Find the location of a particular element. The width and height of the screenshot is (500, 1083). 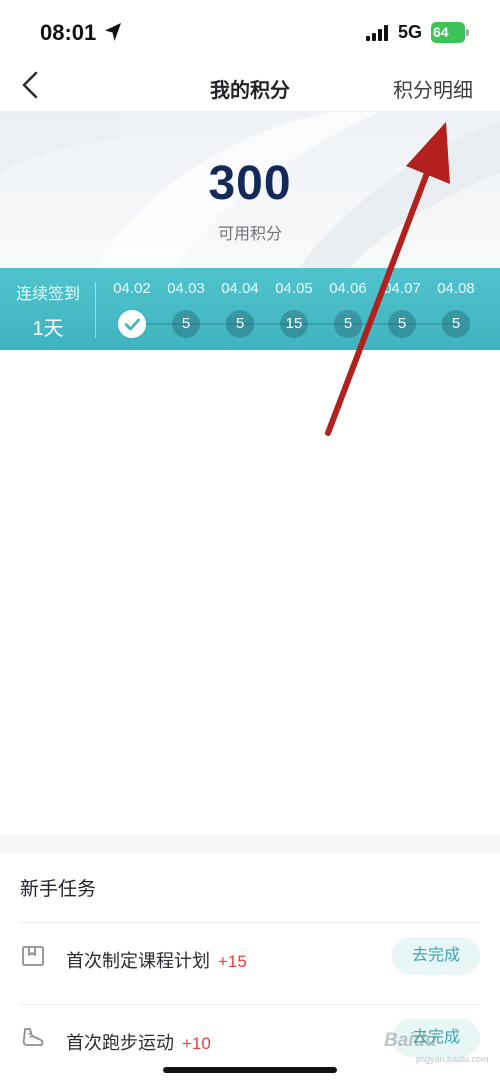

checkin-day-date: 04.05 is located at coordinates (294, 288).